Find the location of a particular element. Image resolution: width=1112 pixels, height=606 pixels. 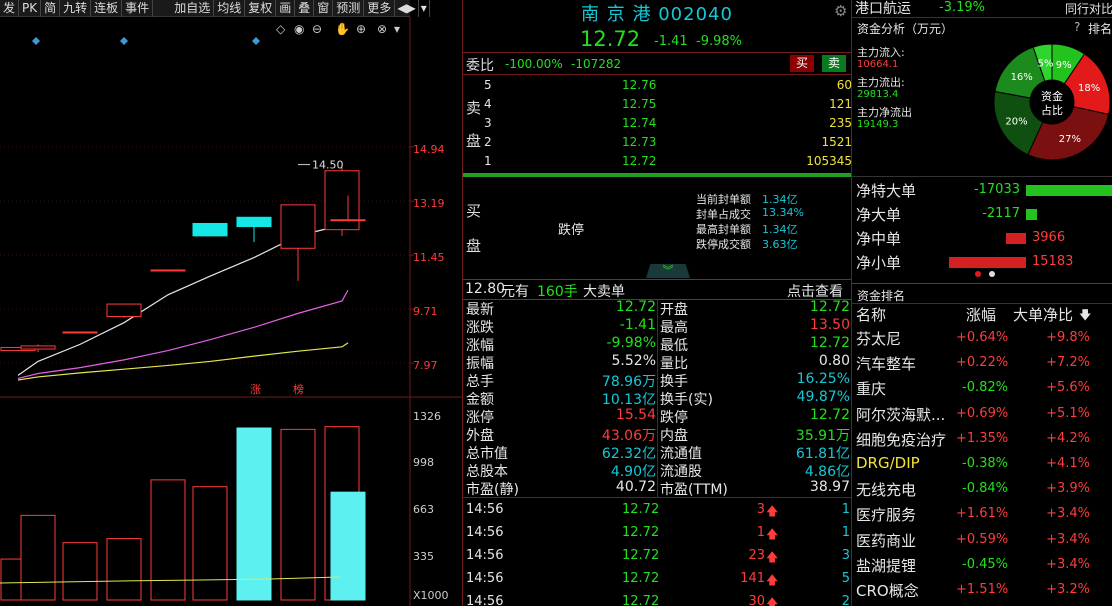

toolbar-item: 加自选 is located at coordinates (193, 8).